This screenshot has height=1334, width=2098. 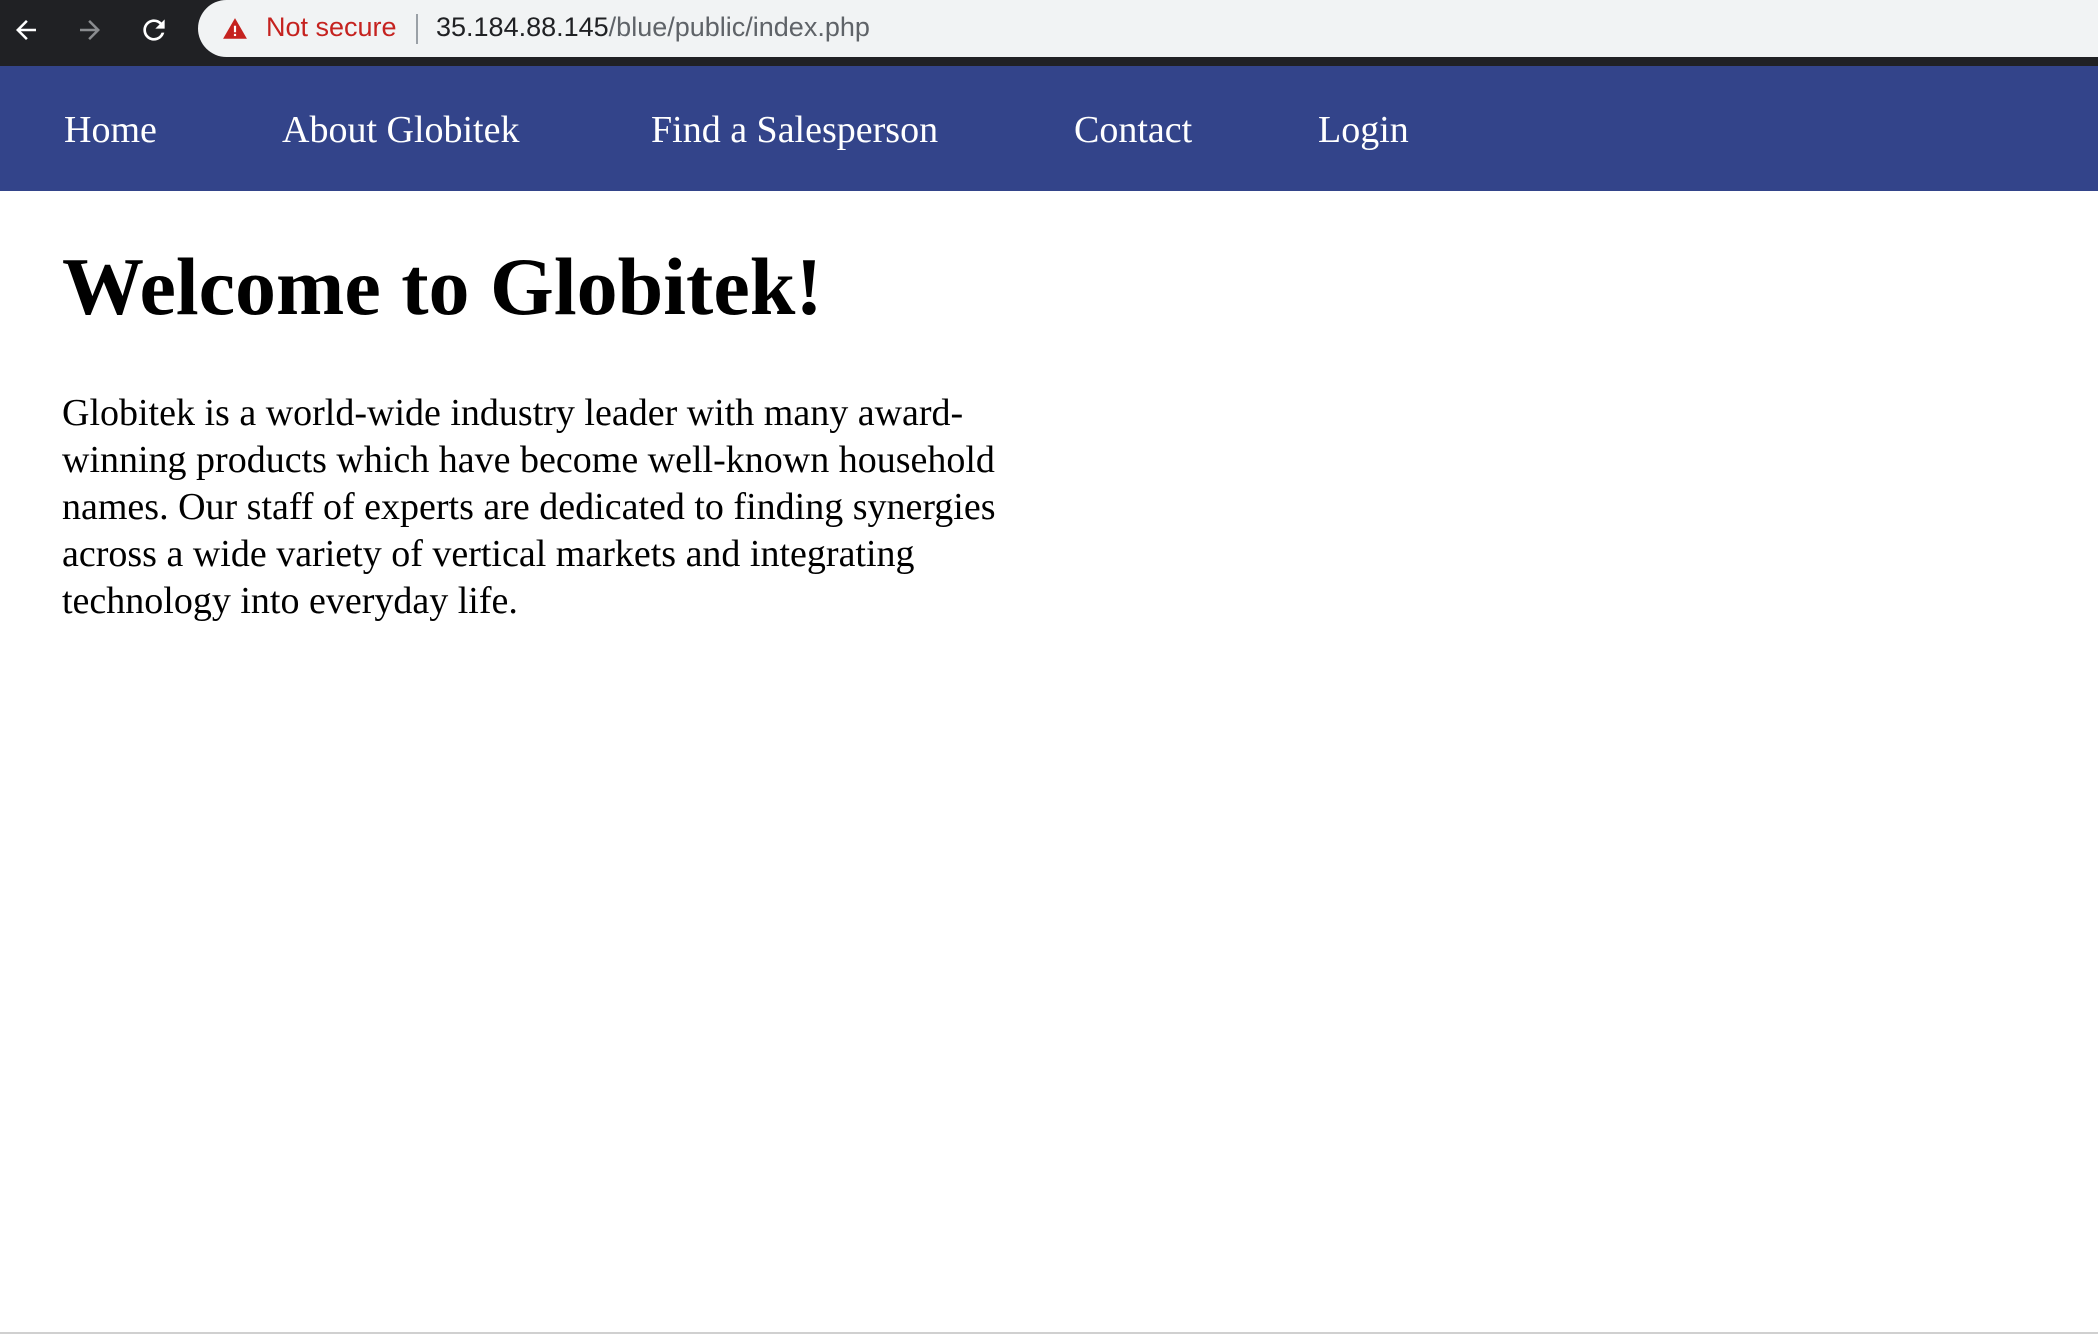 I want to click on nav-link-find-salesperson: Find a Salesperson, so click(x=794, y=130).